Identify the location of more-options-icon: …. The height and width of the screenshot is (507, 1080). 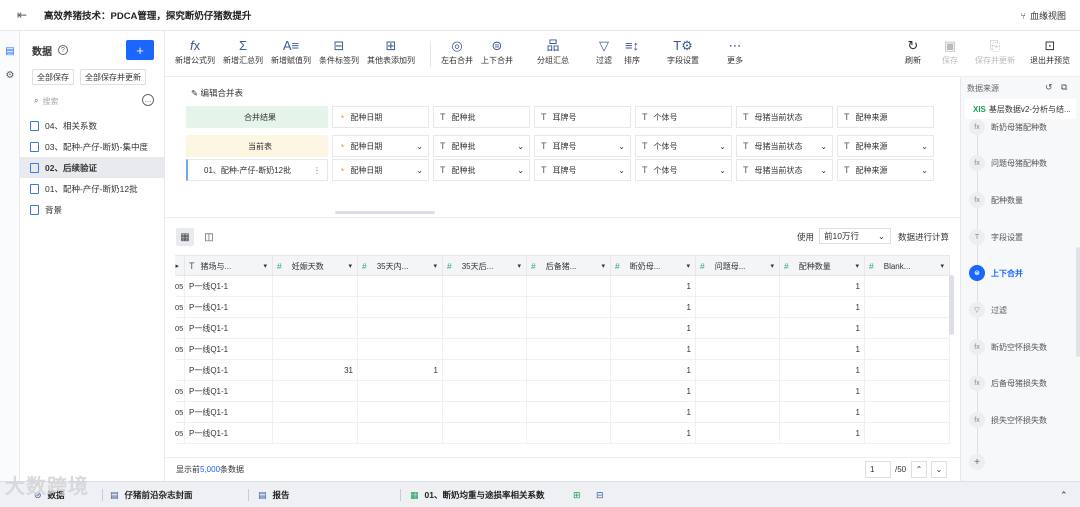
(148, 100).